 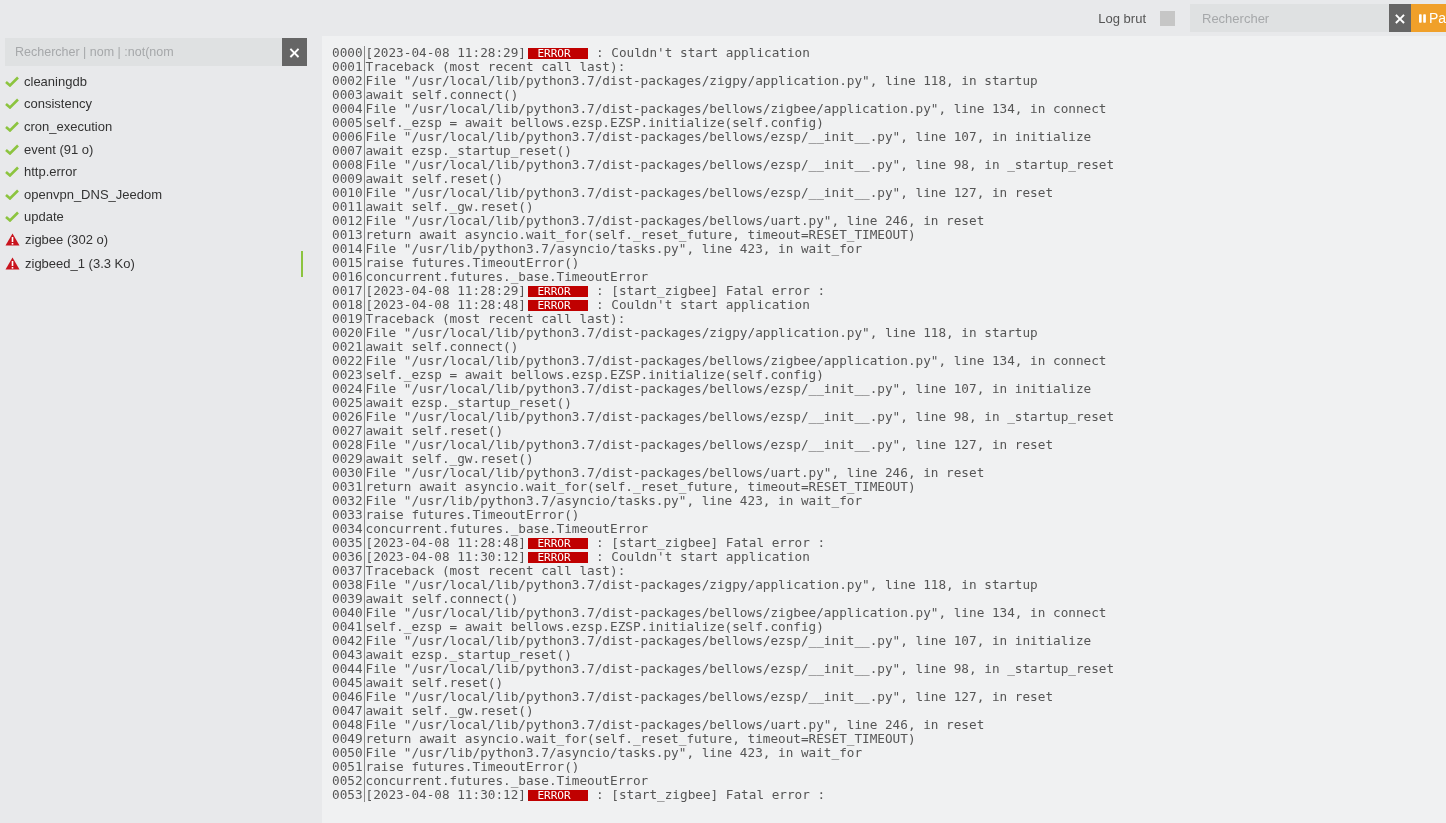 I want to click on log-search-field: Rechercher | nom | :not(nom, so click(x=143, y=52).